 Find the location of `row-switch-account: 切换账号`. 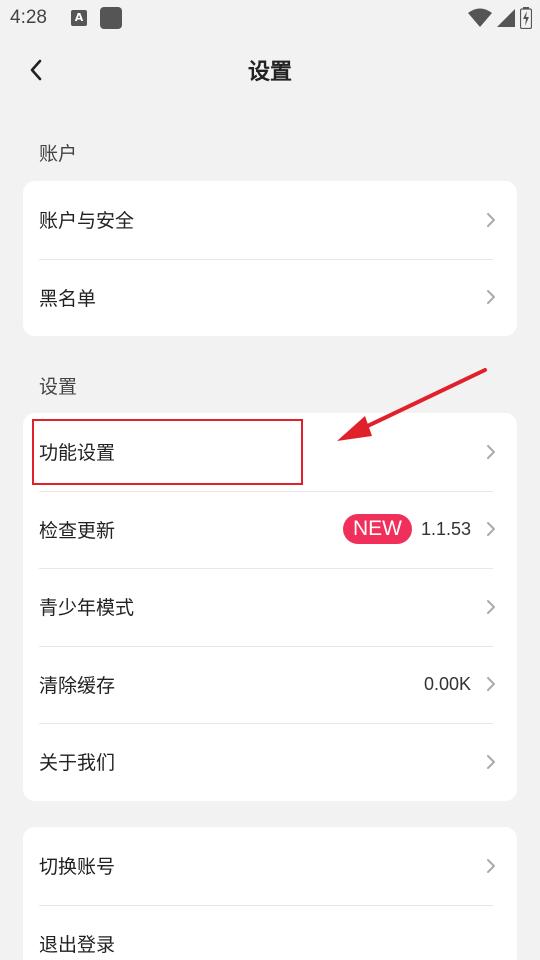

row-switch-account: 切换账号 is located at coordinates (270, 866).